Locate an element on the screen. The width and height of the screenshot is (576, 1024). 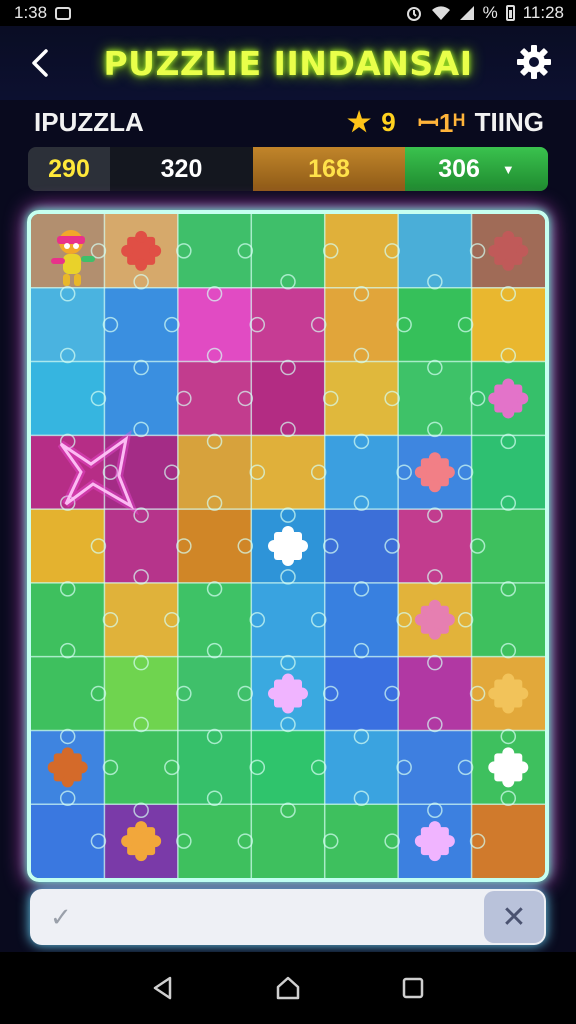
nav-recents-square-icon is located at coordinates (413, 988).